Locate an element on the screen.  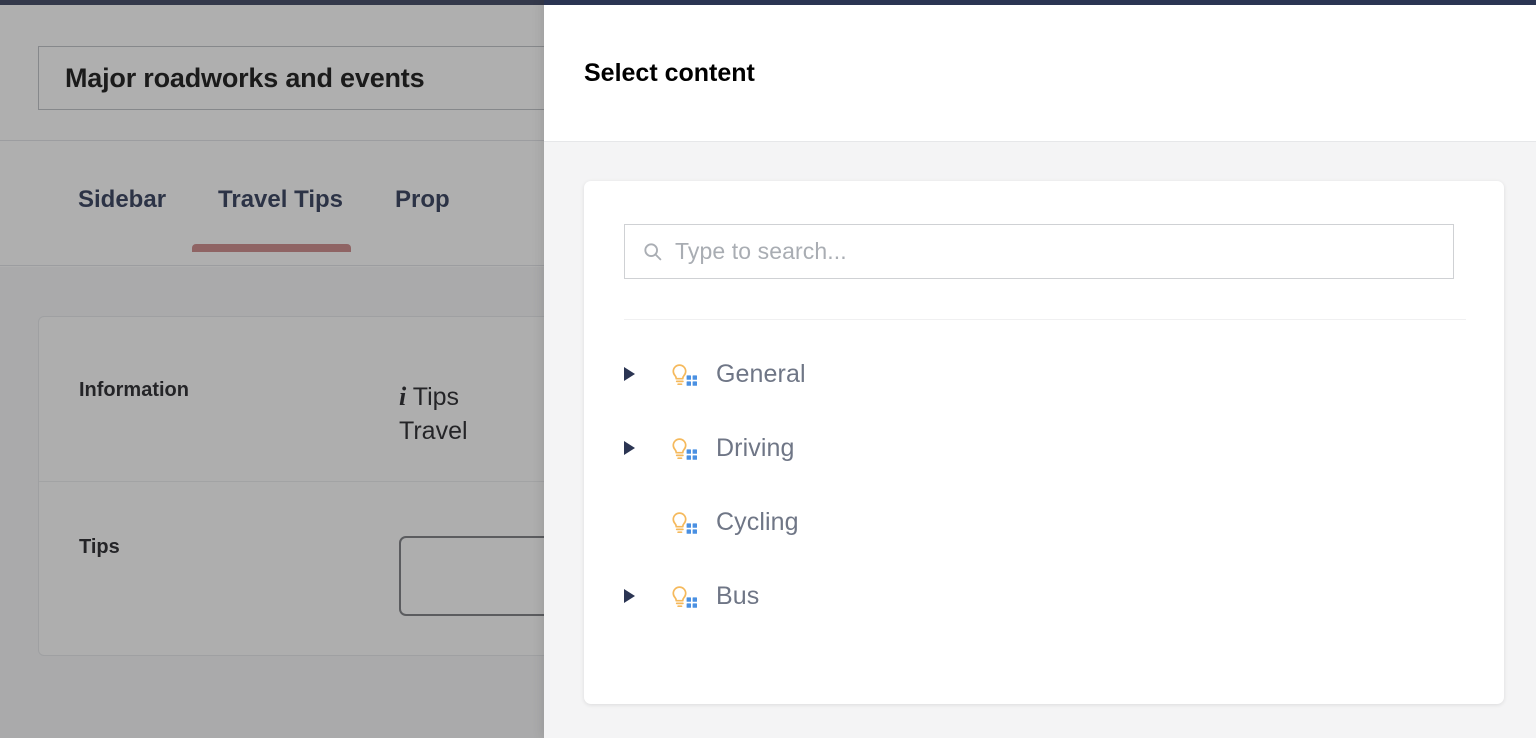
drawer-header: Select content is located at coordinates (1040, 73).